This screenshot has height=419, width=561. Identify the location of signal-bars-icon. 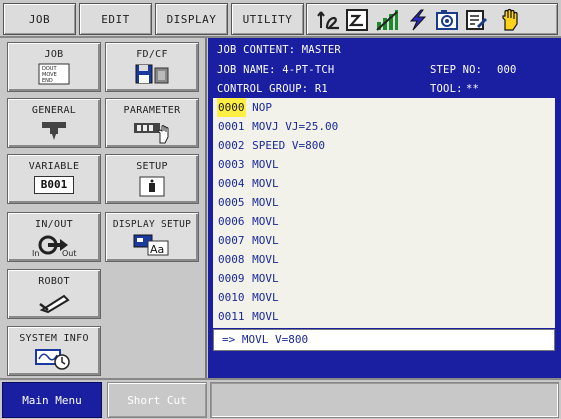
(387, 20).